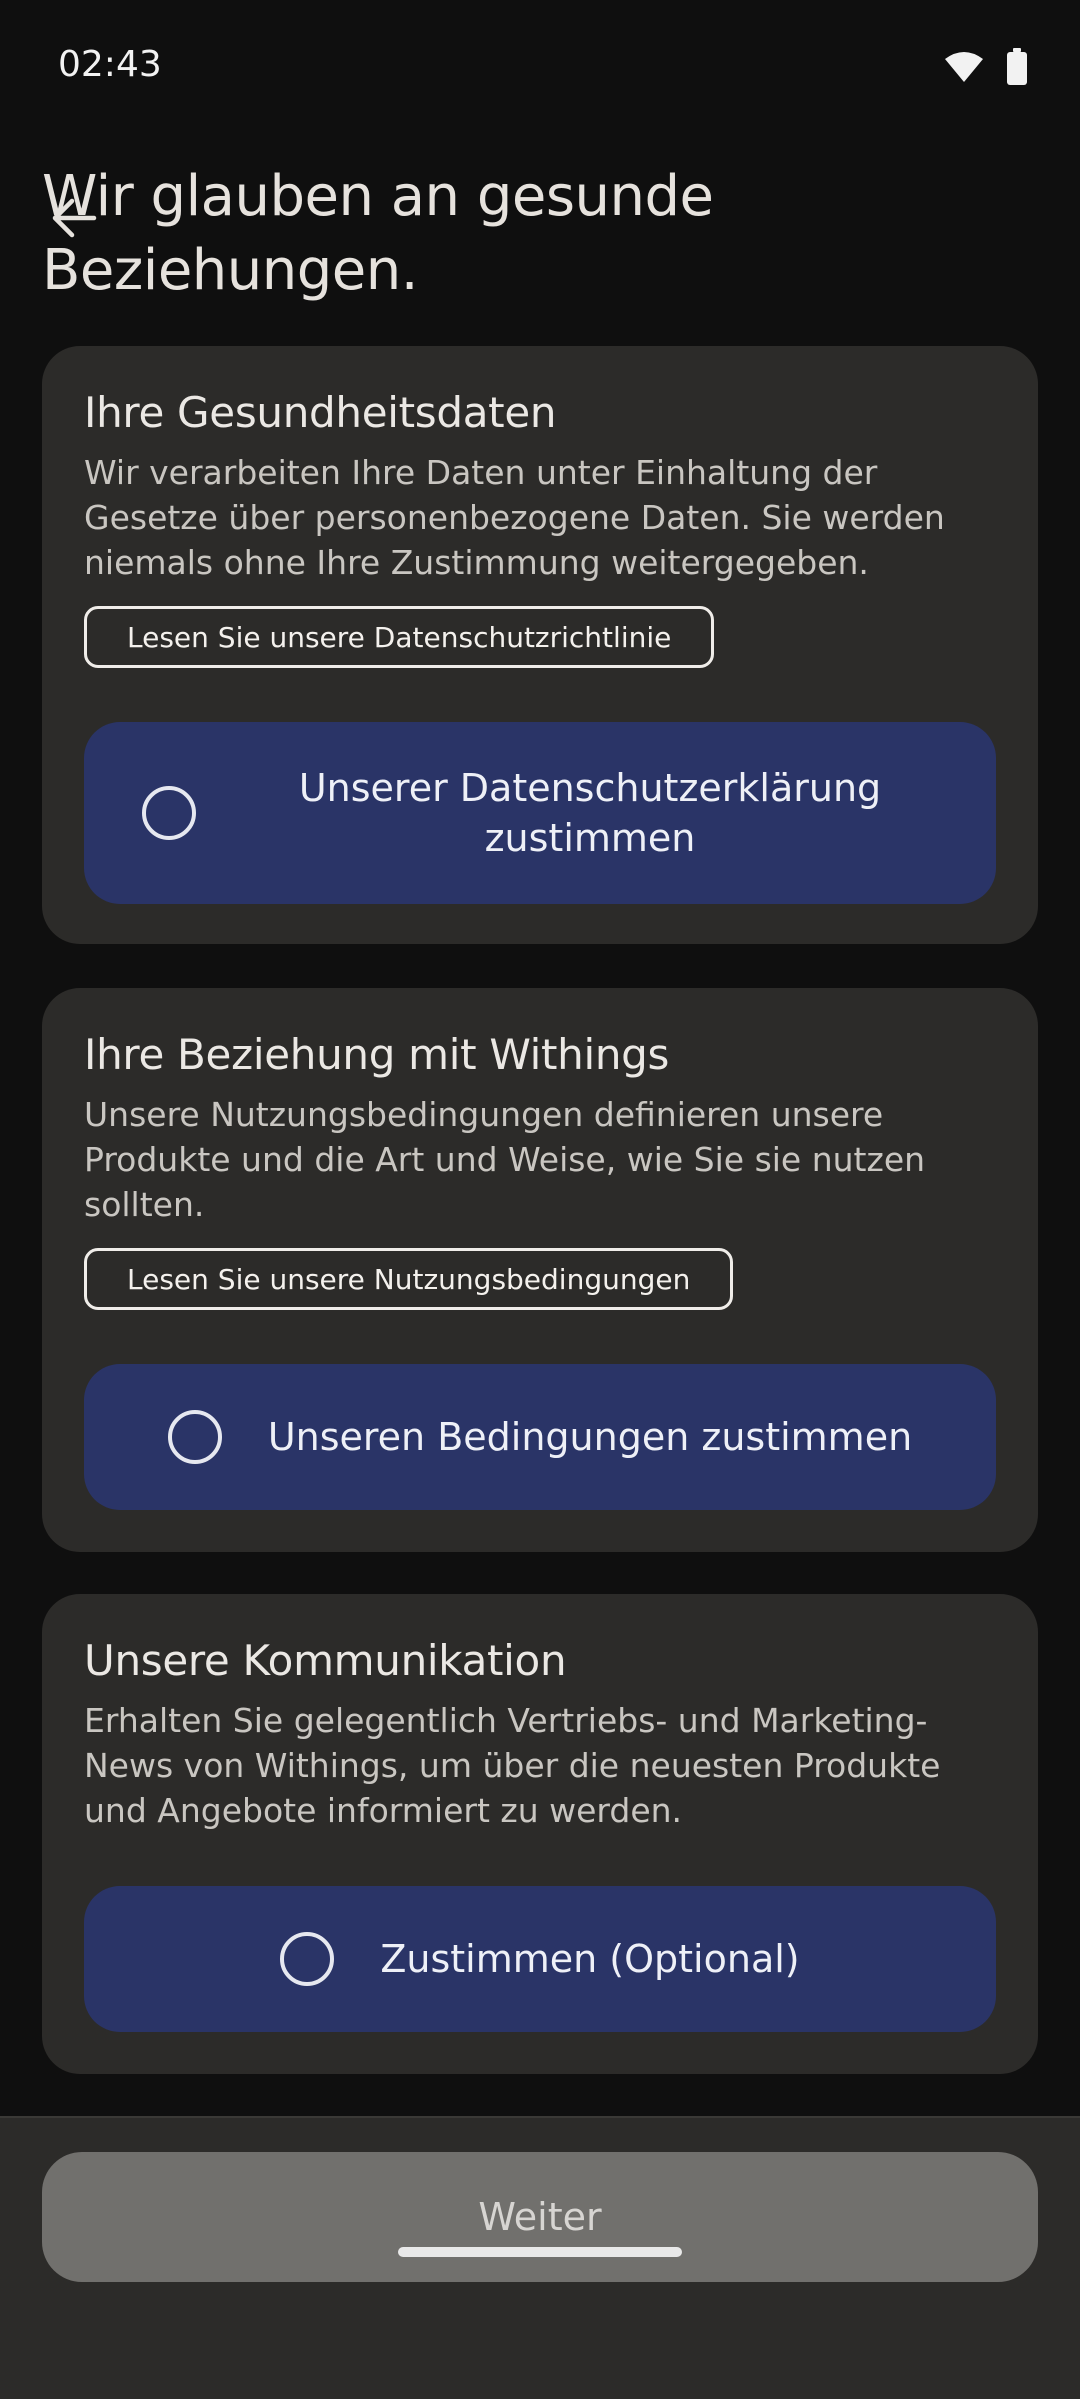 This screenshot has width=1080, height=2399. What do you see at coordinates (540, 2252) in the screenshot?
I see `home-indicator` at bounding box center [540, 2252].